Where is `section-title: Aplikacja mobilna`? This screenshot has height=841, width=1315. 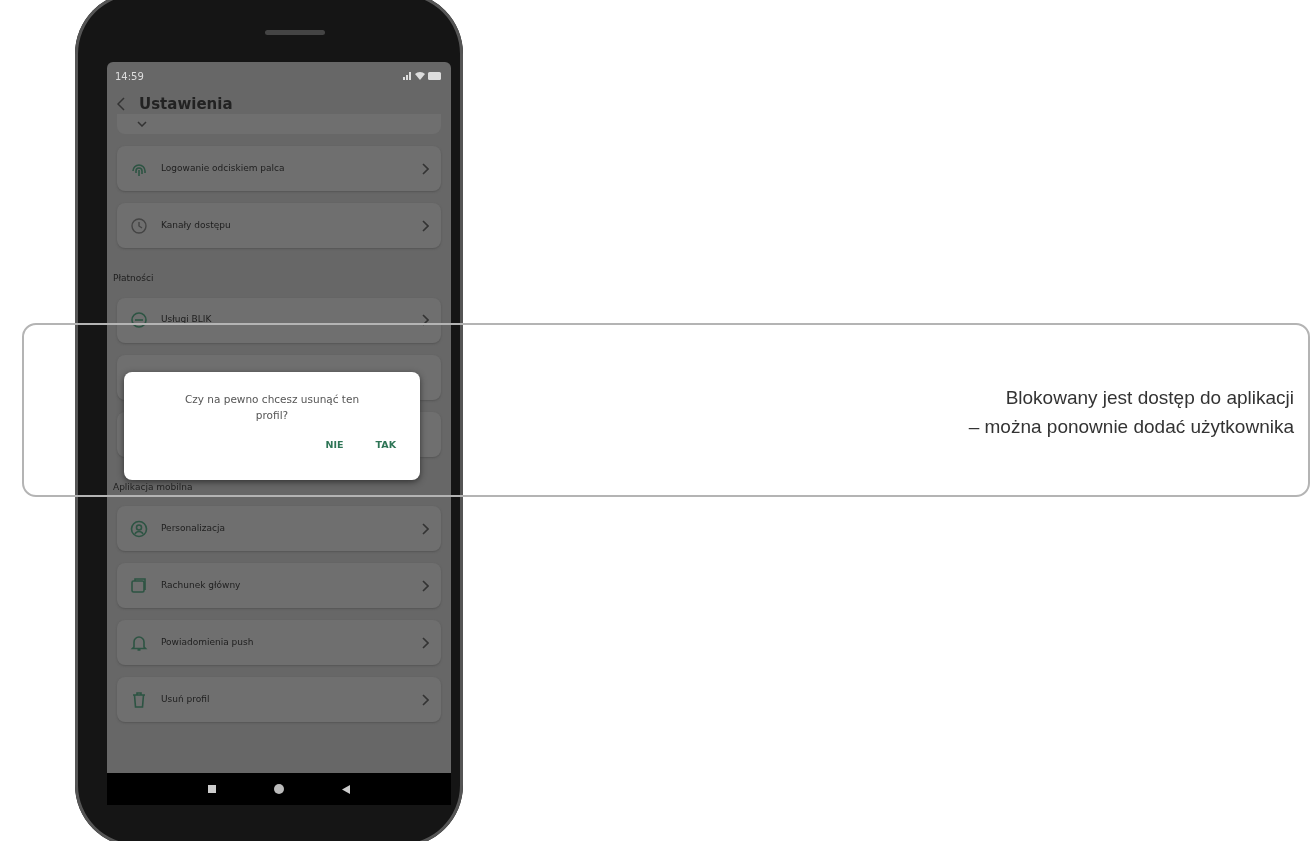 section-title: Aplikacja mobilna is located at coordinates (153, 487).